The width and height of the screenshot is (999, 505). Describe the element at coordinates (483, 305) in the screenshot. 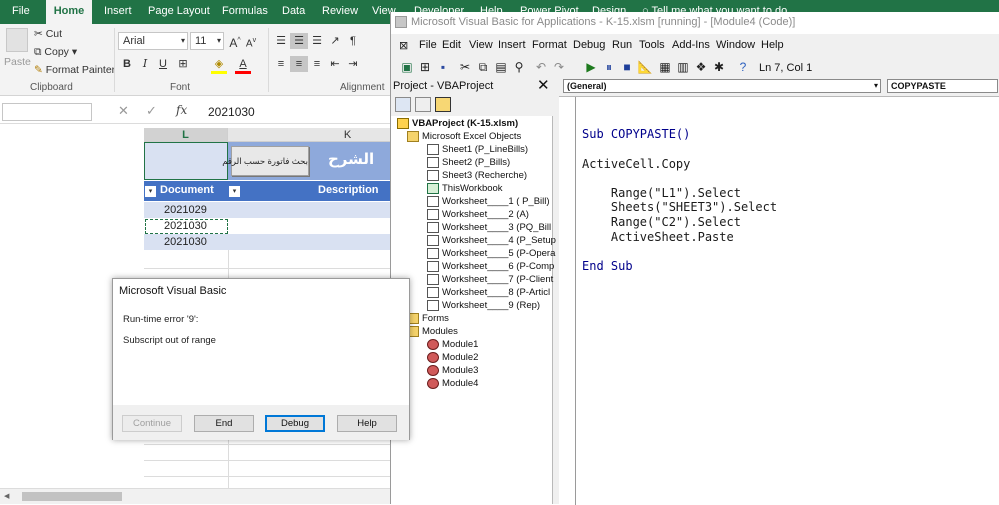

I see `tree-item: Worksheet____9 (Rep)` at that location.